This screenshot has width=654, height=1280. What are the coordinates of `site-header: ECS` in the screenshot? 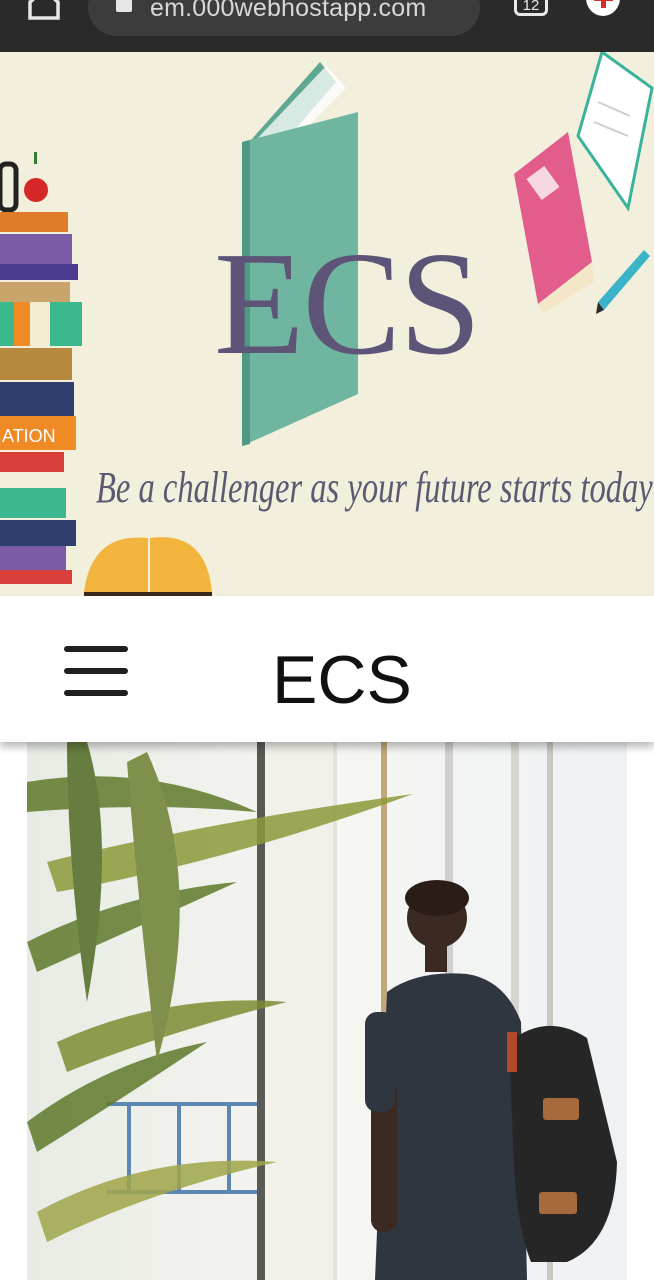 It's located at (327, 669).